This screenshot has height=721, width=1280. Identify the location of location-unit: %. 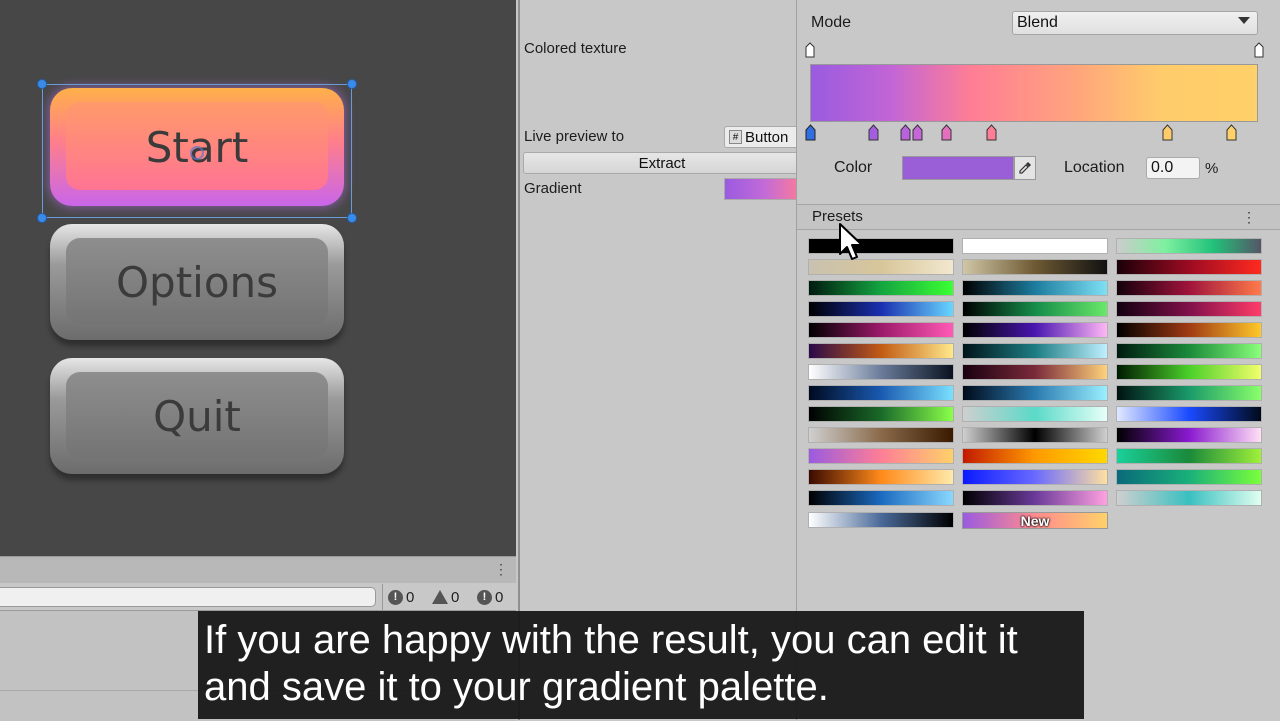
(1212, 168).